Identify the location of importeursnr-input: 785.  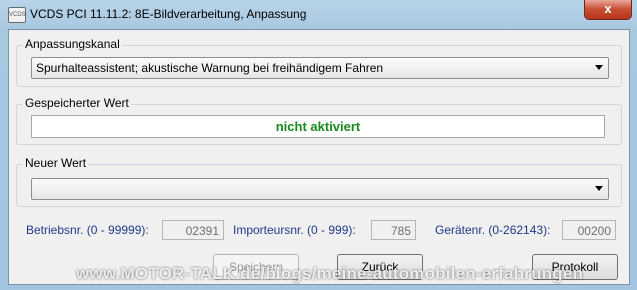
(393, 230).